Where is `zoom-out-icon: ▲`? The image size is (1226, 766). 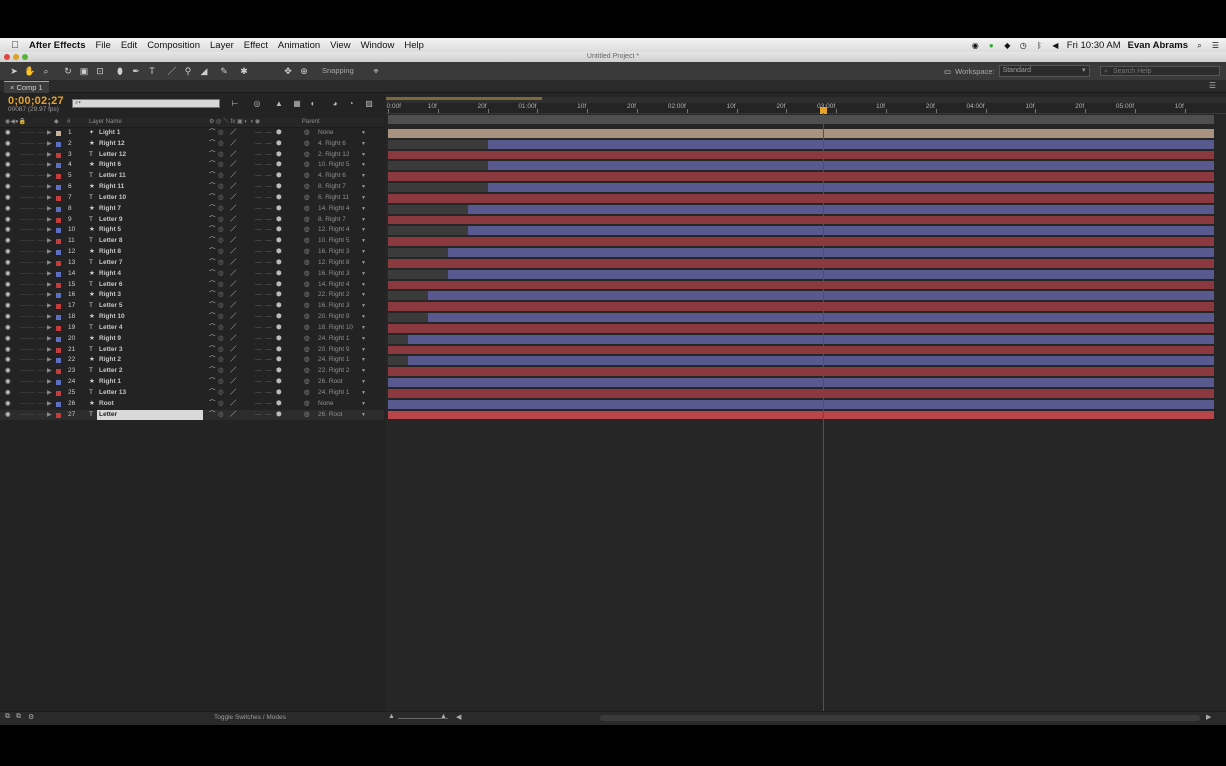 zoom-out-icon: ▲ is located at coordinates (391, 716).